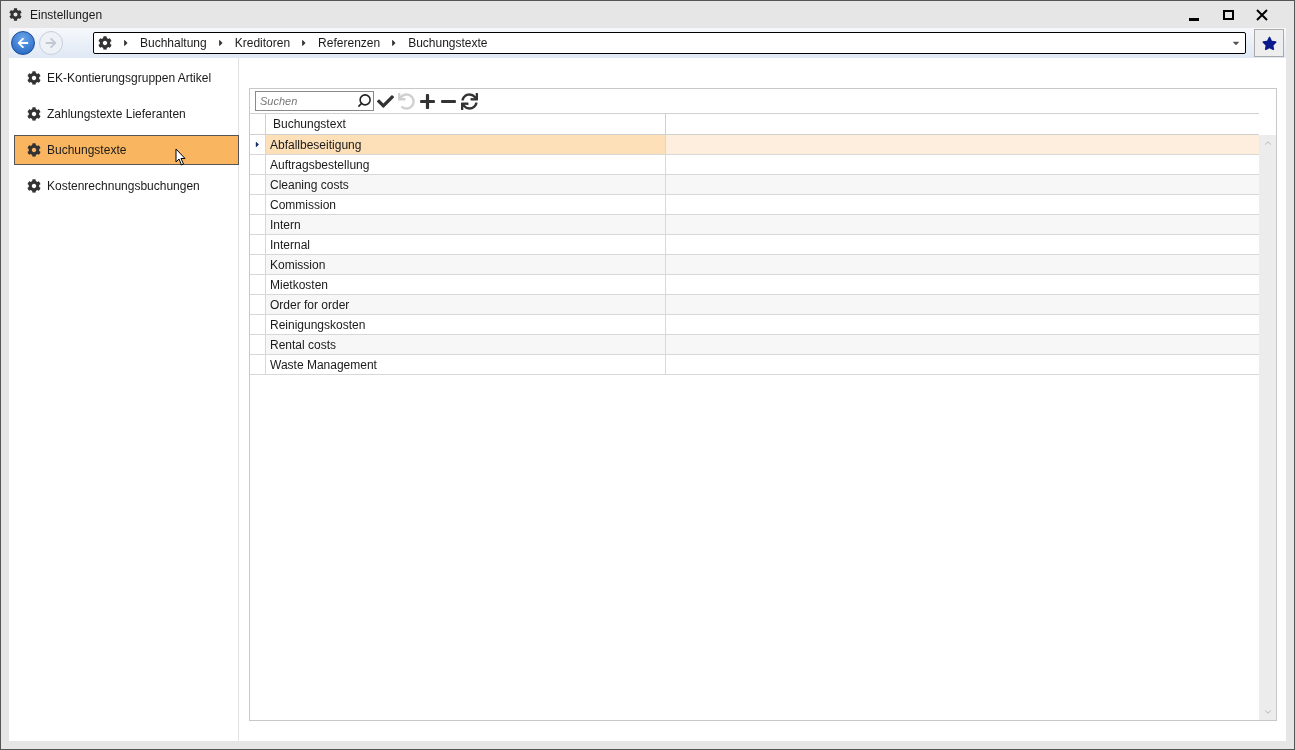  Describe the element at coordinates (466, 164) in the screenshot. I see `table-cell: Auftragsbestellung` at that location.